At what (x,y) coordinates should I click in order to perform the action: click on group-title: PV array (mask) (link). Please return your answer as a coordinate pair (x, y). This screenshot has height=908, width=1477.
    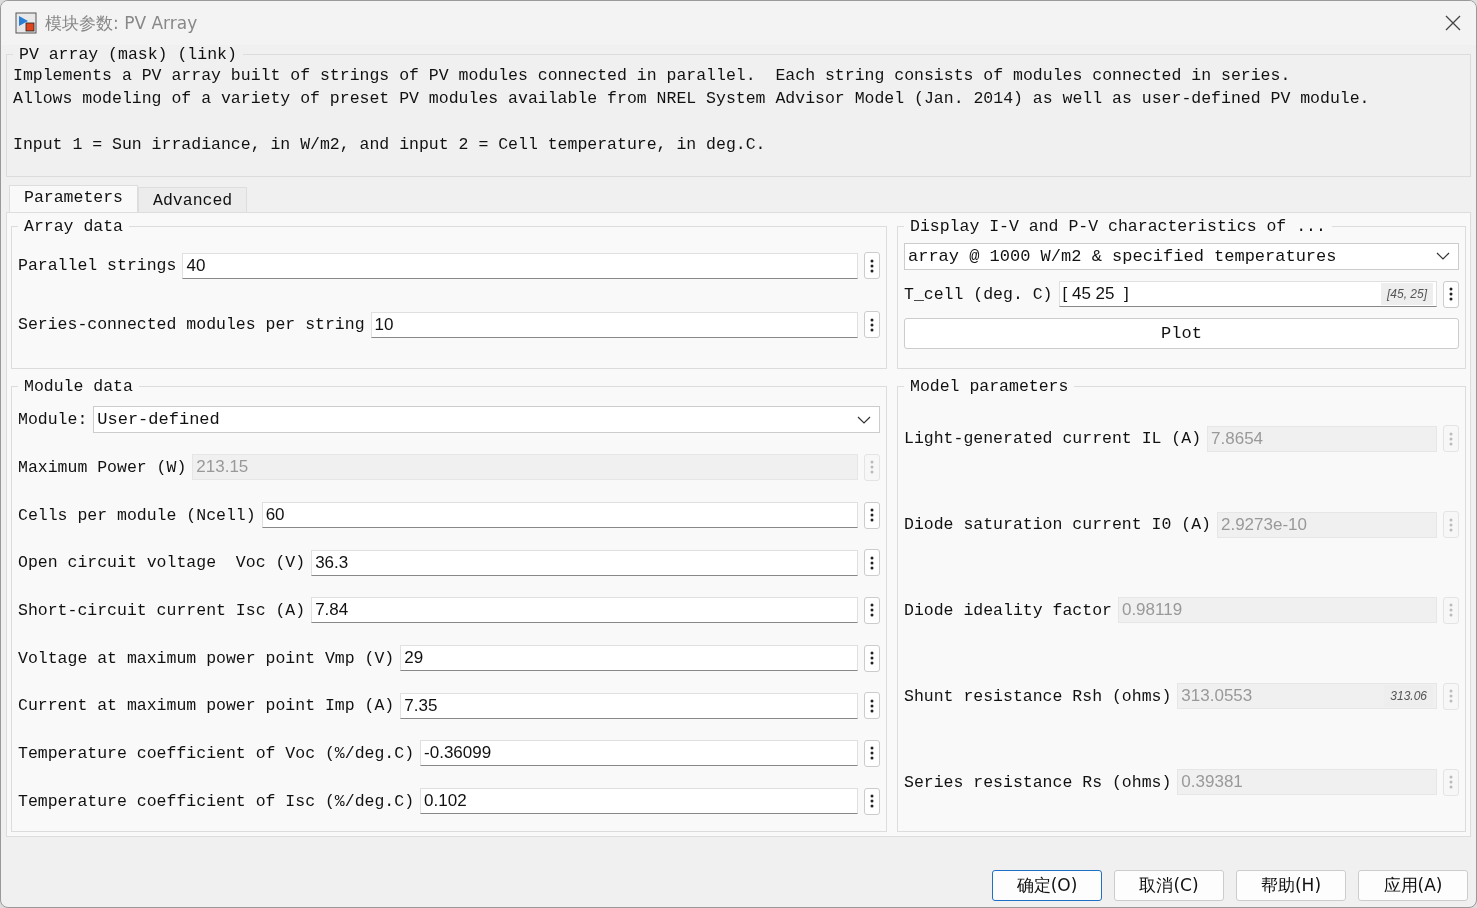
    Looking at the image, I should click on (128, 54).